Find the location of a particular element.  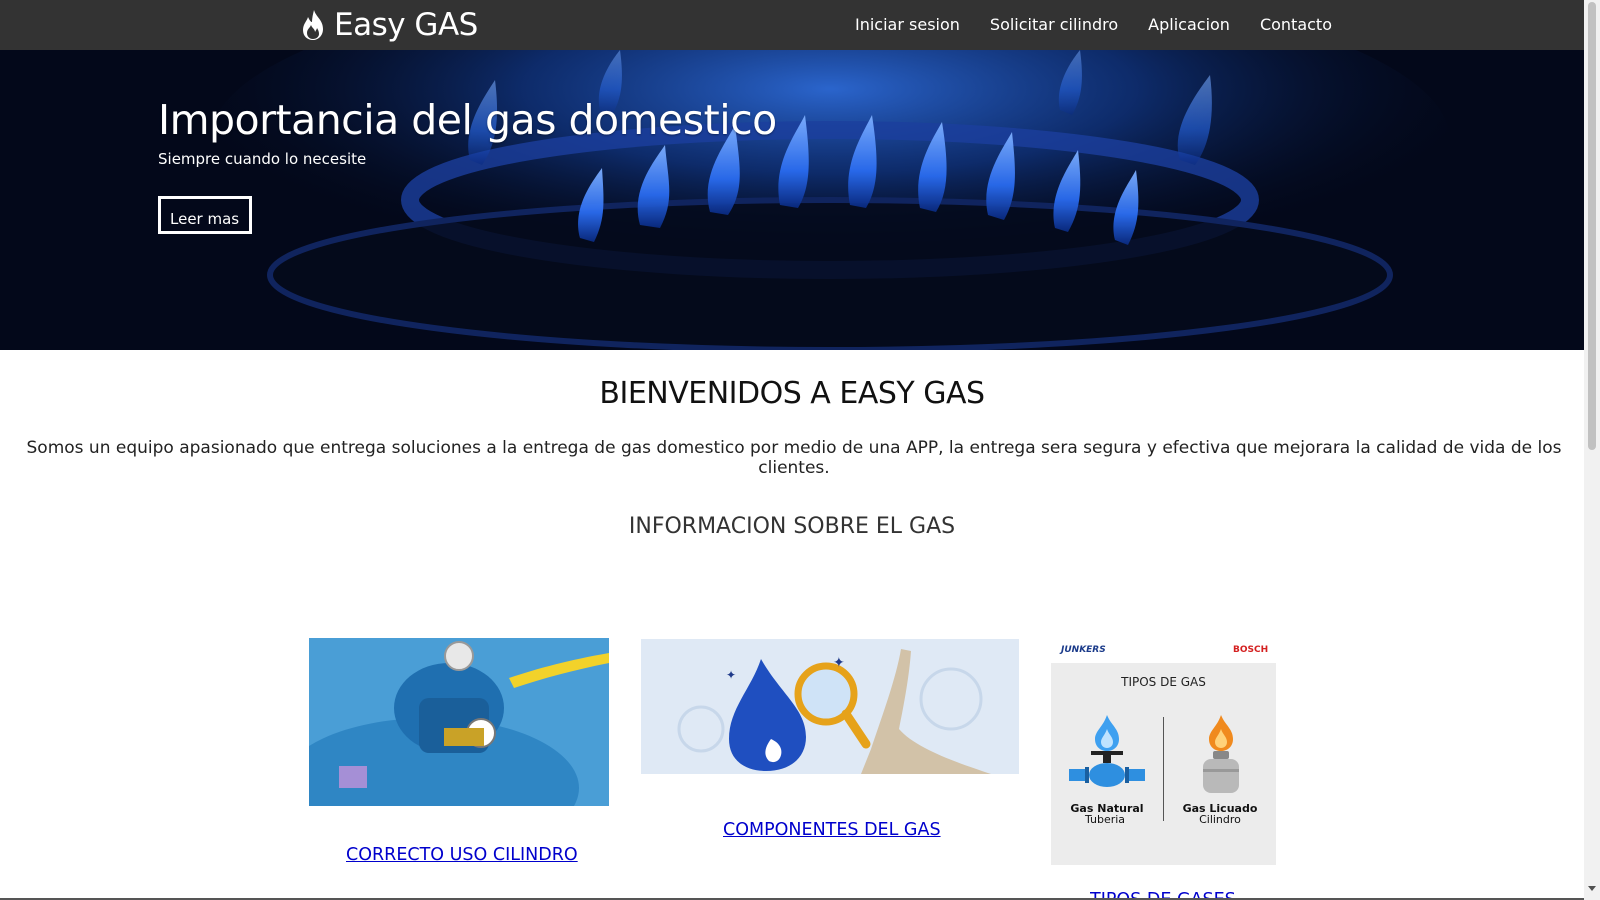

link-gas-components: COMPONENTES DEL GAS is located at coordinates (832, 830).